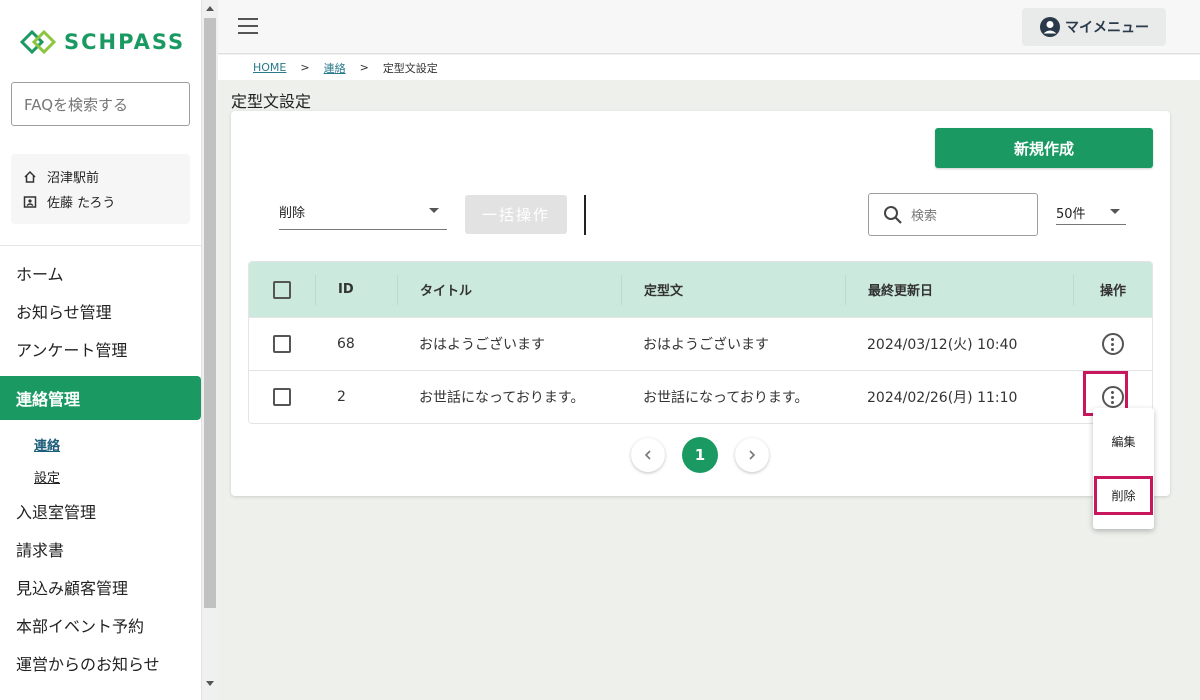 This screenshot has height=700, width=1200. Describe the element at coordinates (248, 26) in the screenshot. I see `hamburger-menu-icon` at that location.